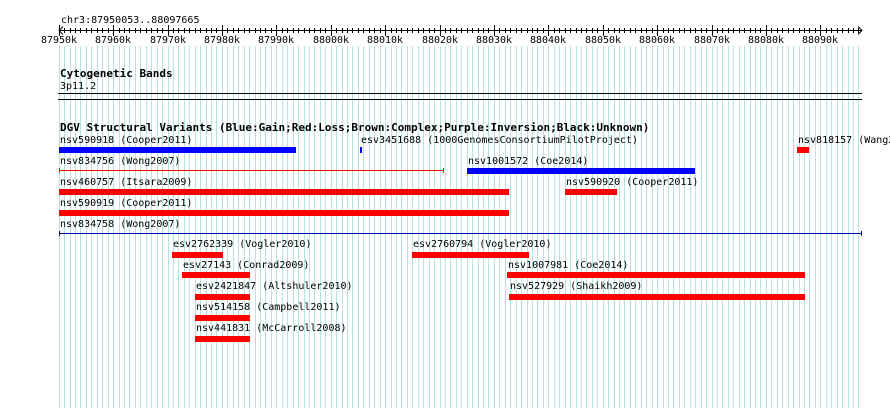 The width and height of the screenshot is (890, 408). Describe the element at coordinates (460, 233) in the screenshot. I see `variant-line-nsv834758` at that location.